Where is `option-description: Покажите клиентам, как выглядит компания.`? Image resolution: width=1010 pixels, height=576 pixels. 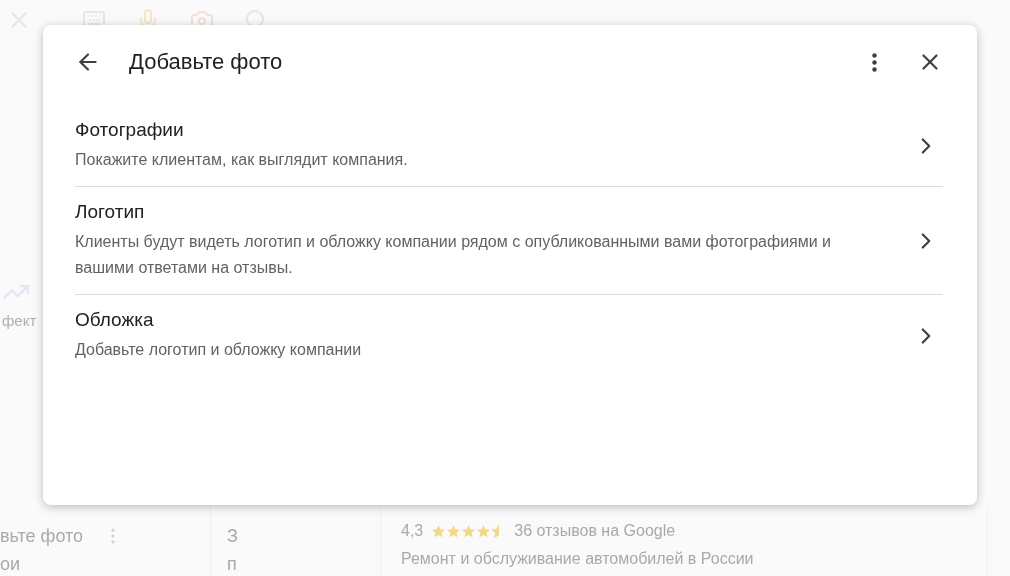
option-description: Покажите клиентам, как выглядит компания. is located at coordinates (242, 160).